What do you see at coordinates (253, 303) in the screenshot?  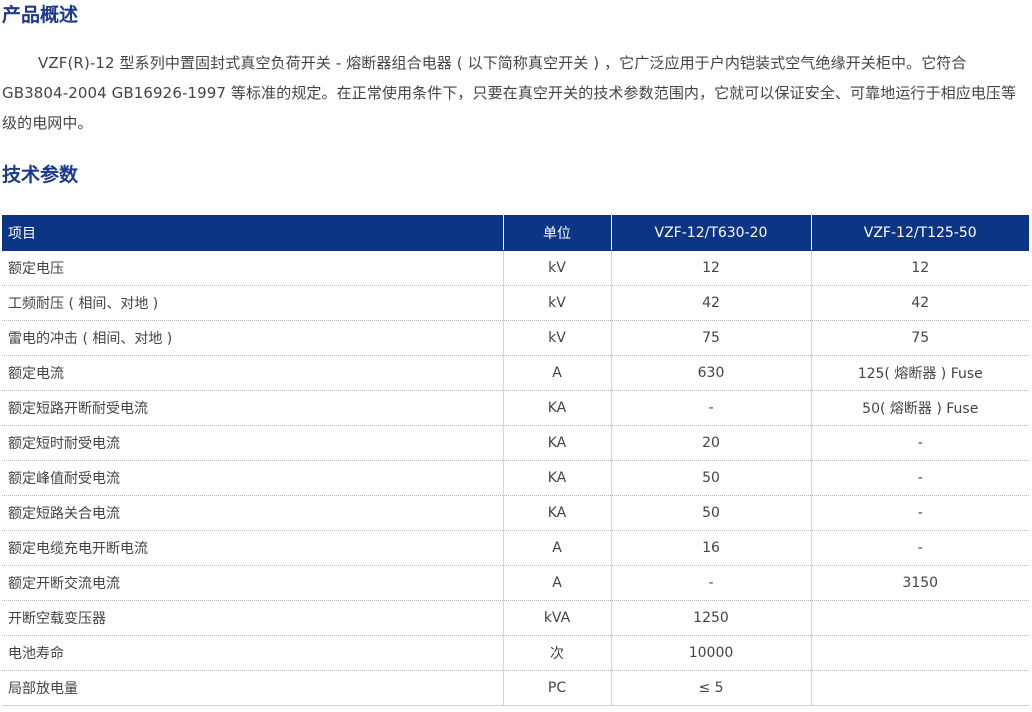 I see `row-item: 工频耐压 ( 相间、对地 )` at bounding box center [253, 303].